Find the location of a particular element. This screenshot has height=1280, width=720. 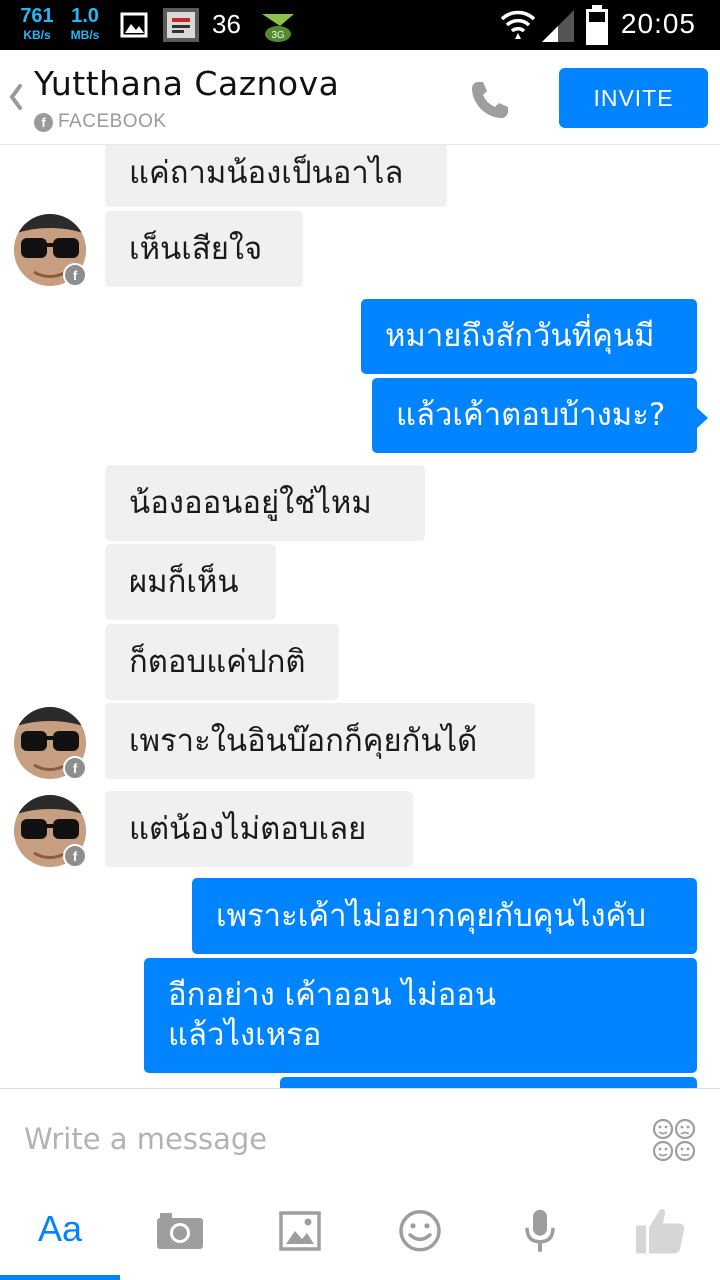

message-bubble-outgoing: อีกอย่าง เค้าออน ไม่ออน แล้วไงเหรอ is located at coordinates (420, 1015).